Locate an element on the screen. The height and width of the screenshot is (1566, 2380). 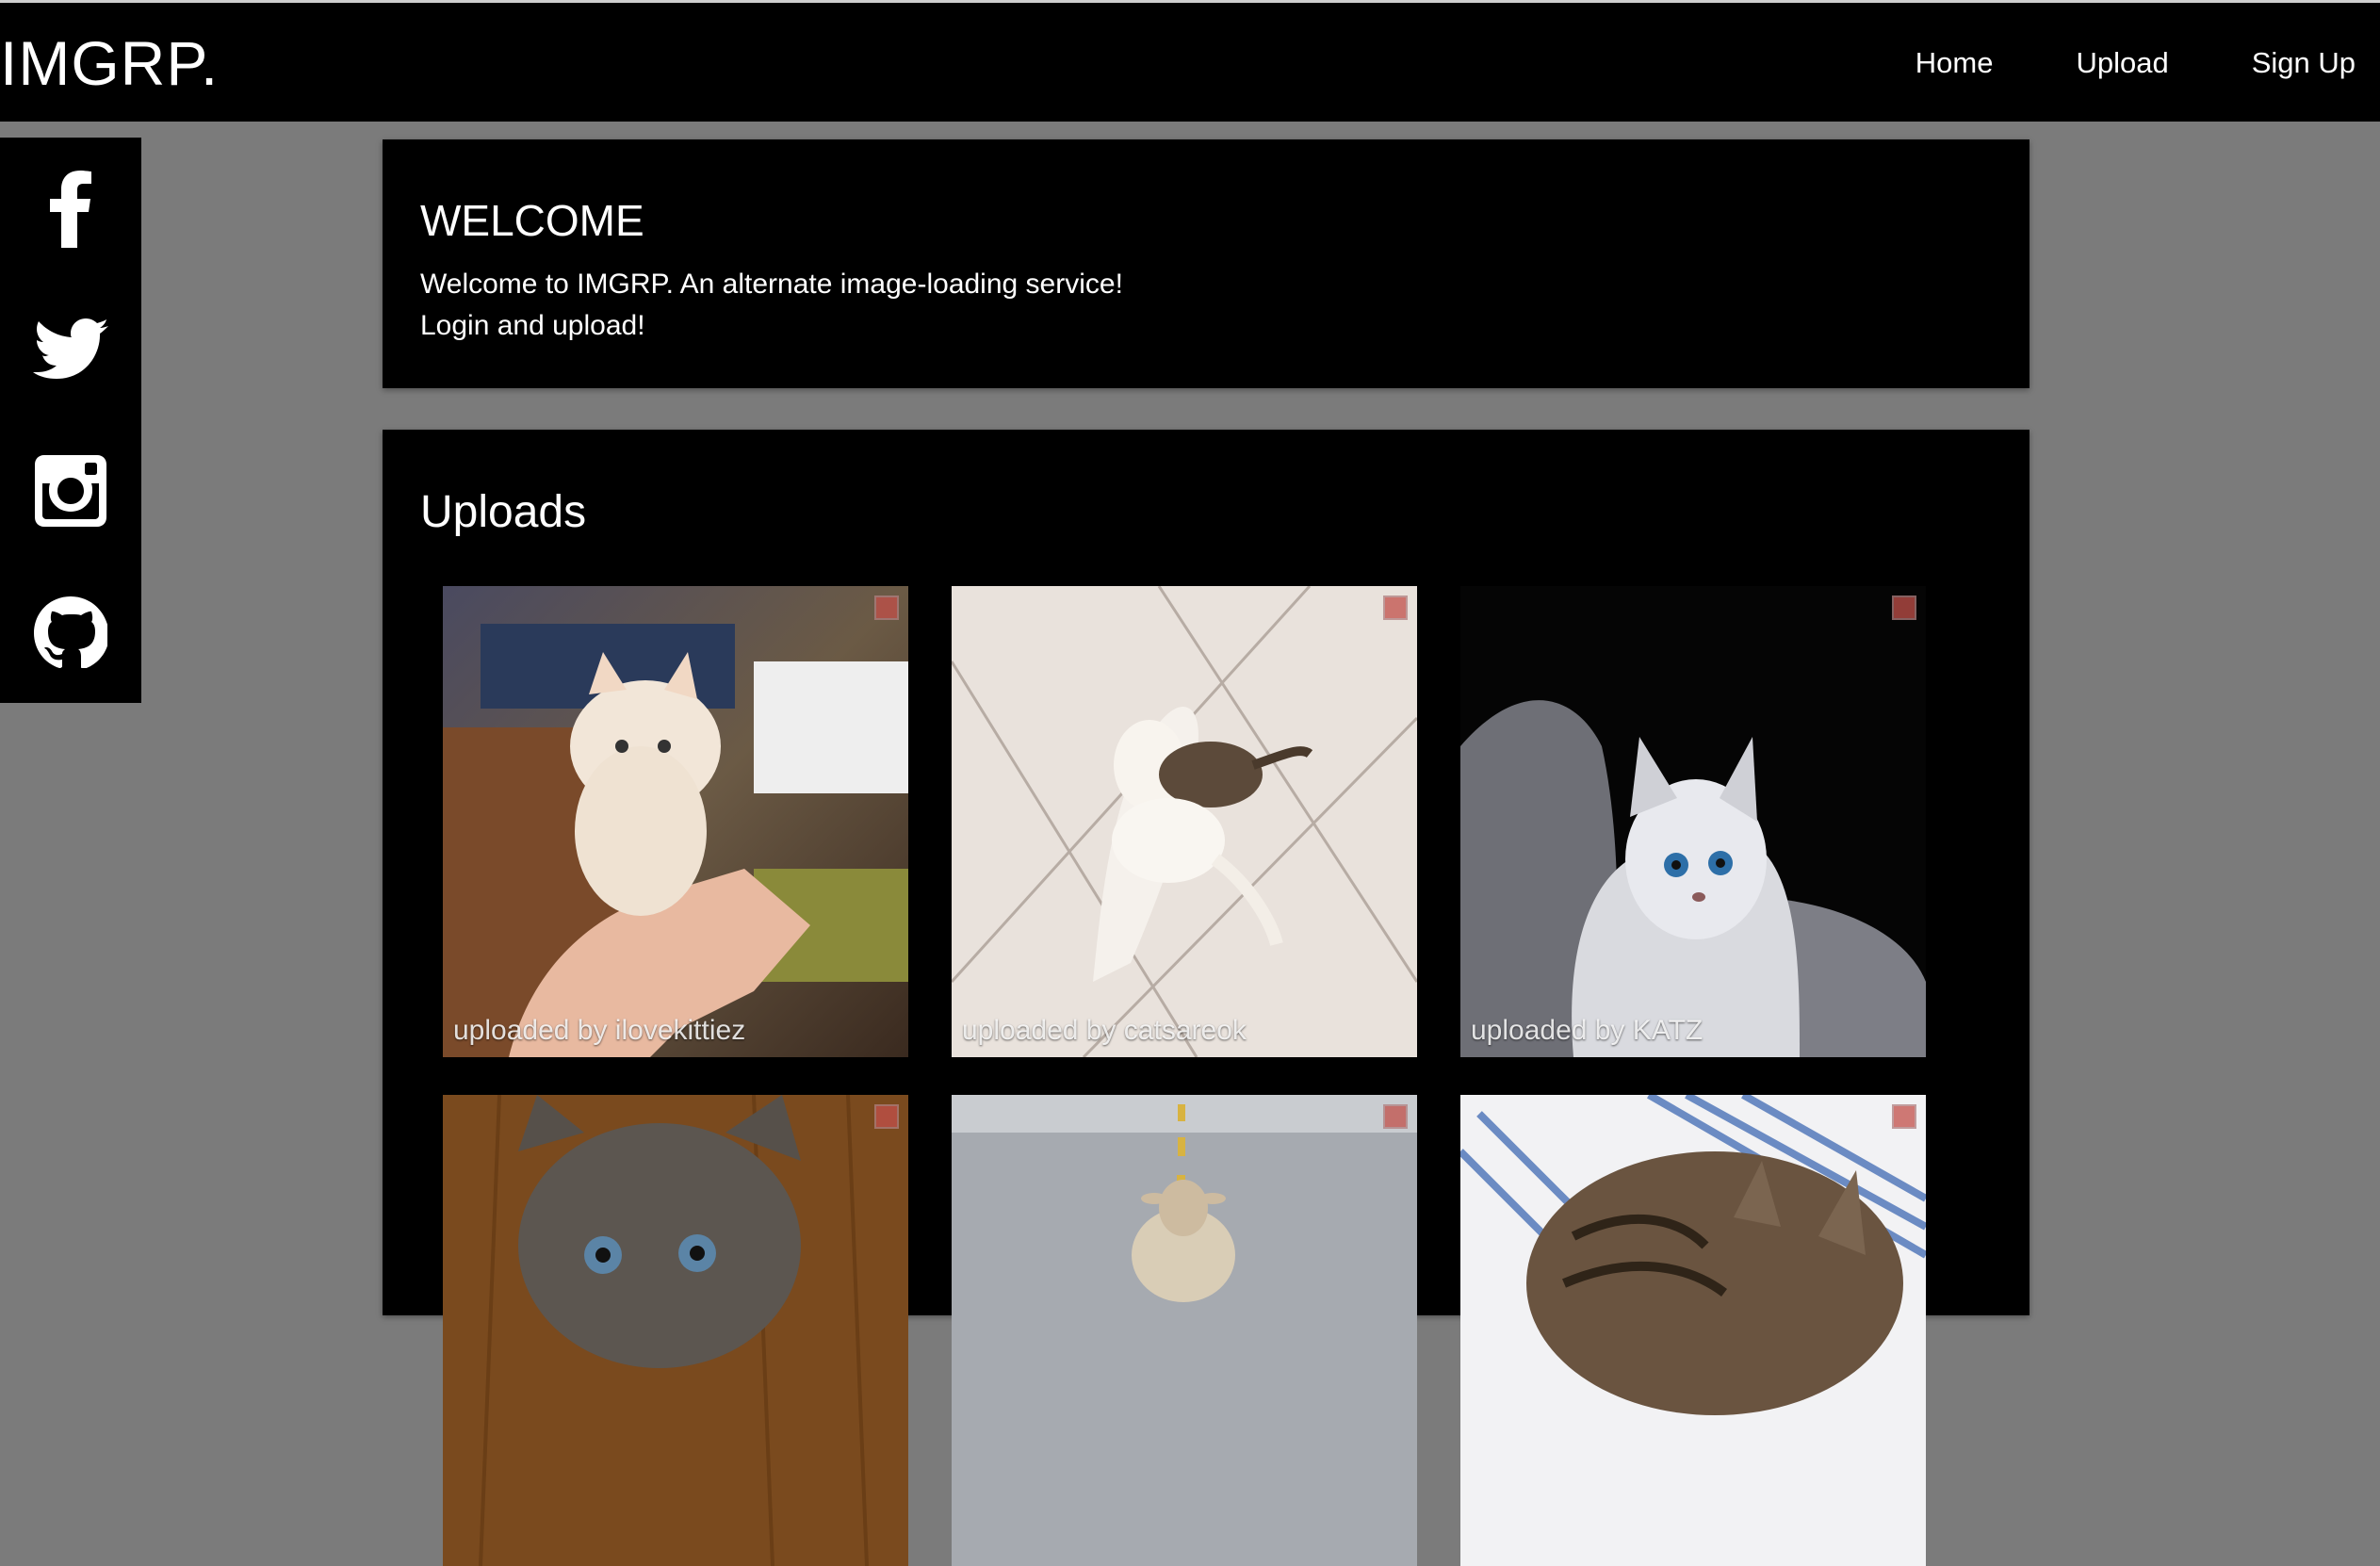
upload-image-tile: uploaded by catsareok is located at coordinates (1184, 821).